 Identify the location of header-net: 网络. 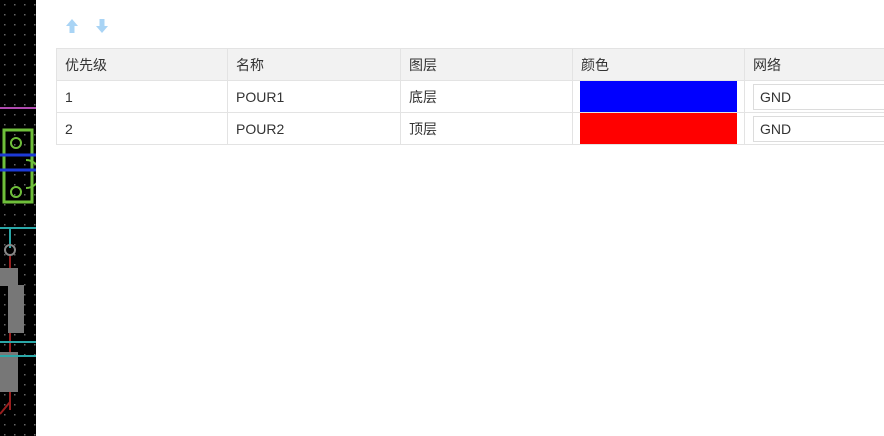
(814, 64).